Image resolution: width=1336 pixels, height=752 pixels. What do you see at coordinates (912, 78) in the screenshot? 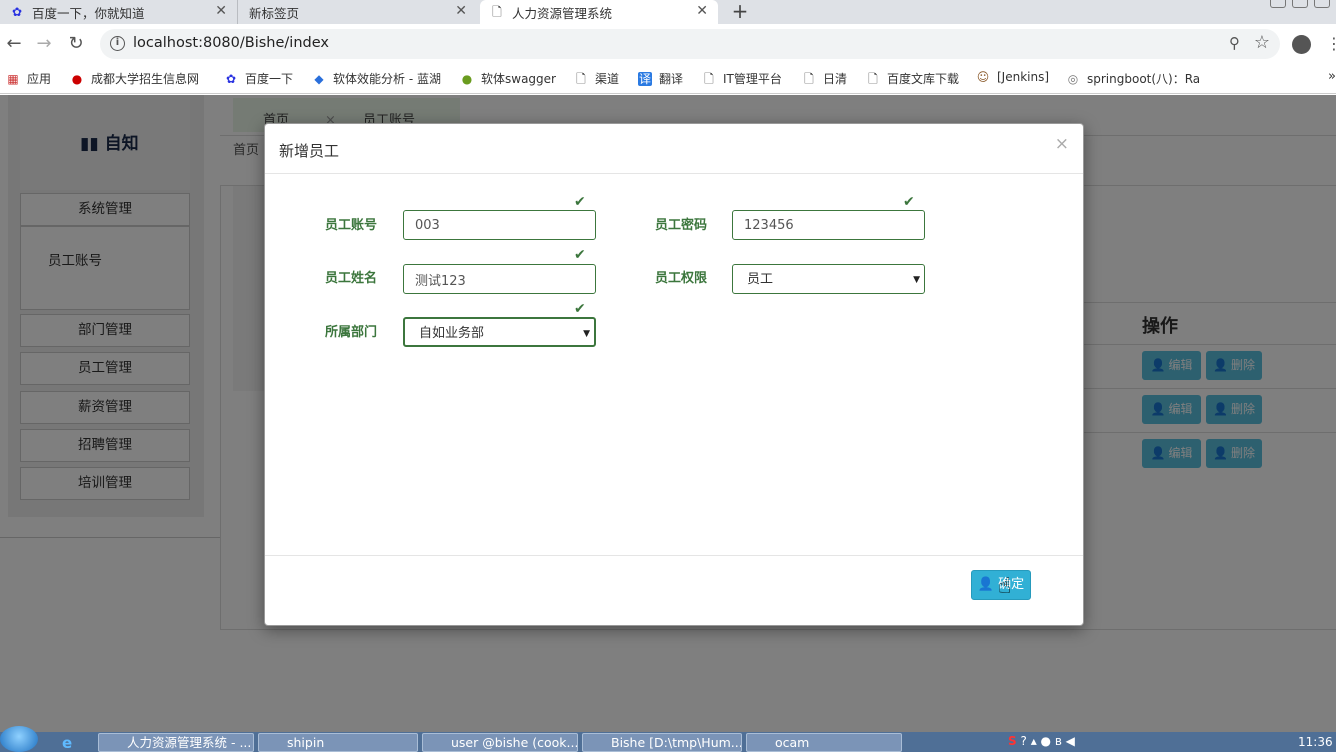
I see `bookmark-item: 🗋 百度文库下载` at bounding box center [912, 78].